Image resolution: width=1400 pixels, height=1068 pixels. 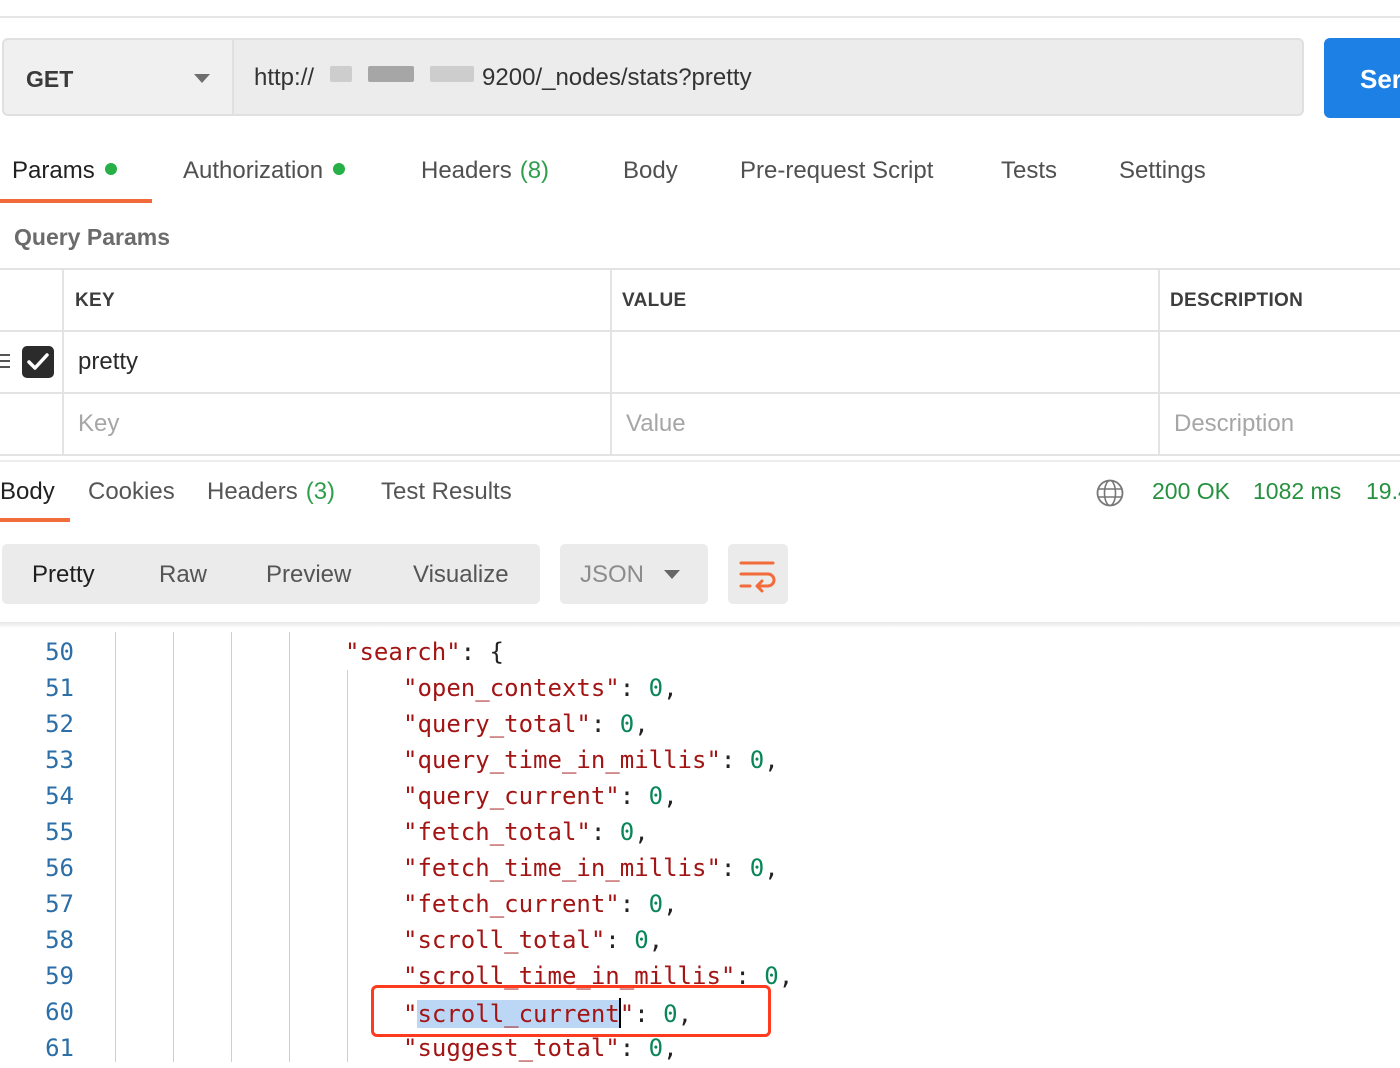 I want to click on view-mode-selector: Pretty Raw Preview Visualize, so click(x=271, y=574).